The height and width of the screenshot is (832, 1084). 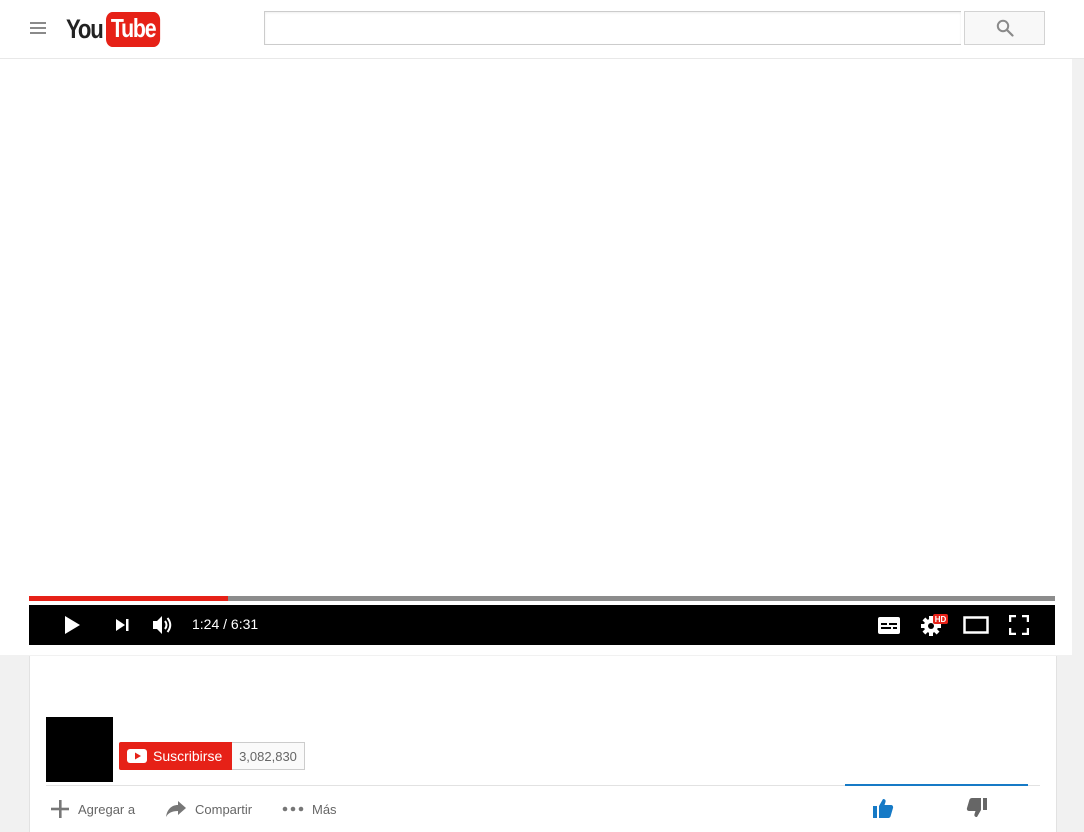 I want to click on theater-mode-button, so click(x=976, y=625).